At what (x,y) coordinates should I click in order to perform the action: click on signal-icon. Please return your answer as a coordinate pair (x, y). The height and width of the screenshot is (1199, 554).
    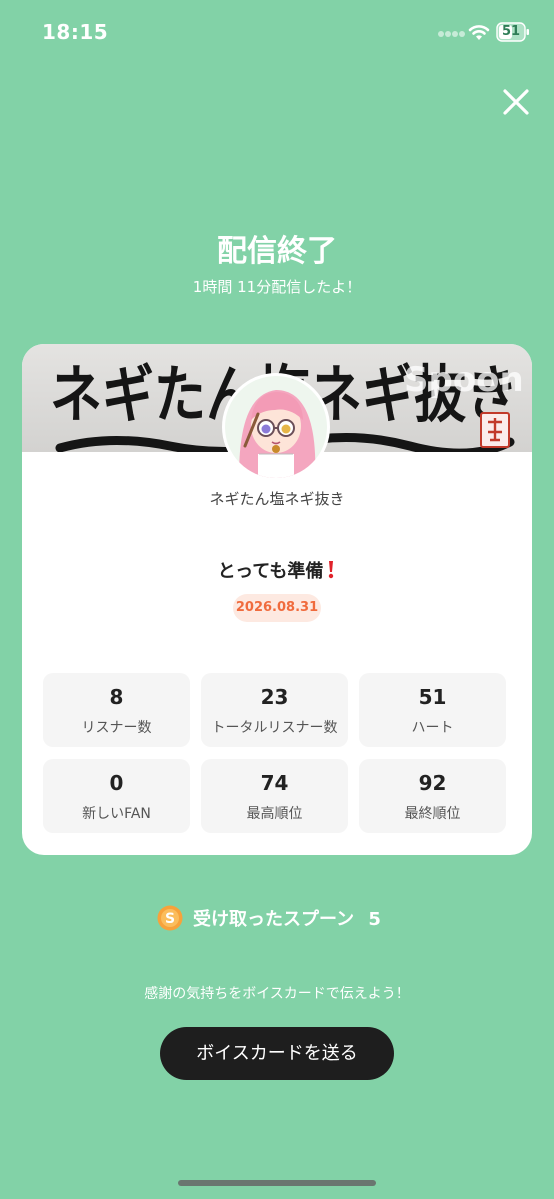
    Looking at the image, I should click on (451, 34).